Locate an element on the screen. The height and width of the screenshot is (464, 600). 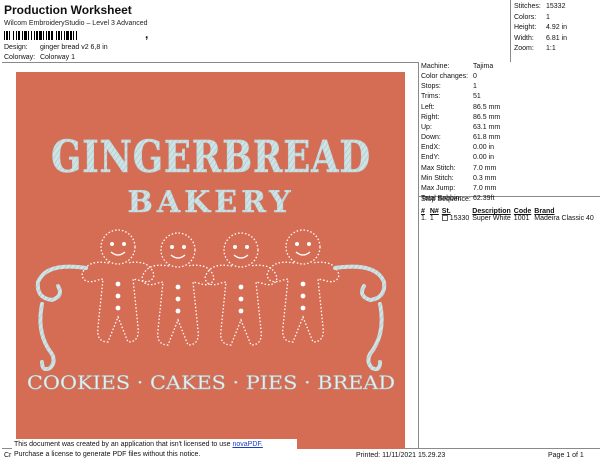
page-title: Production Worksheet is located at coordinates (68, 10).